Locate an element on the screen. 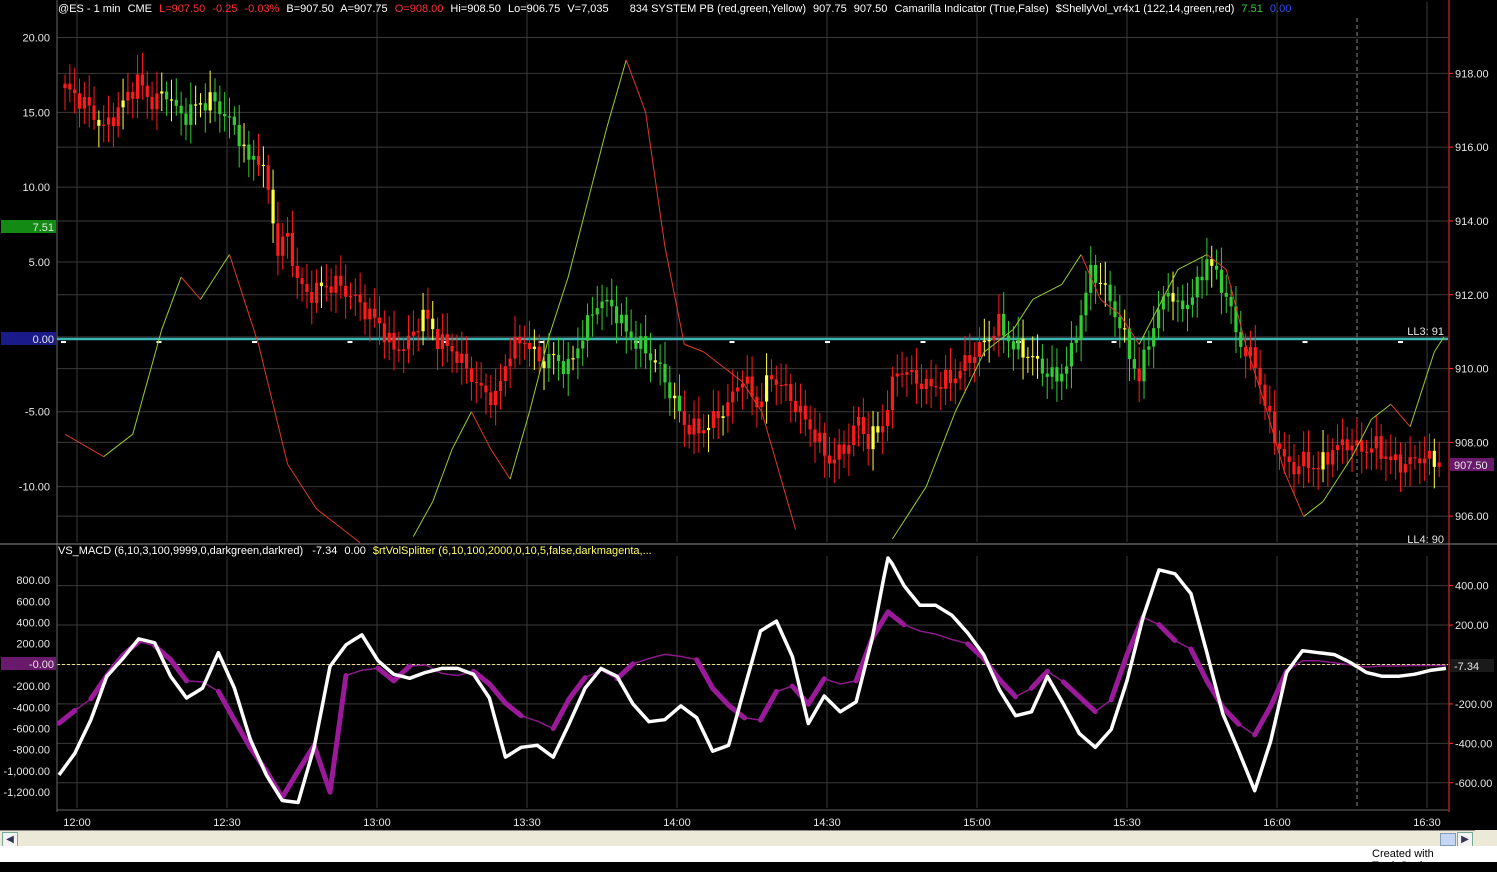 This screenshot has height=872, width=1497. left-tick-label: 20.00 is located at coordinates (36, 38).